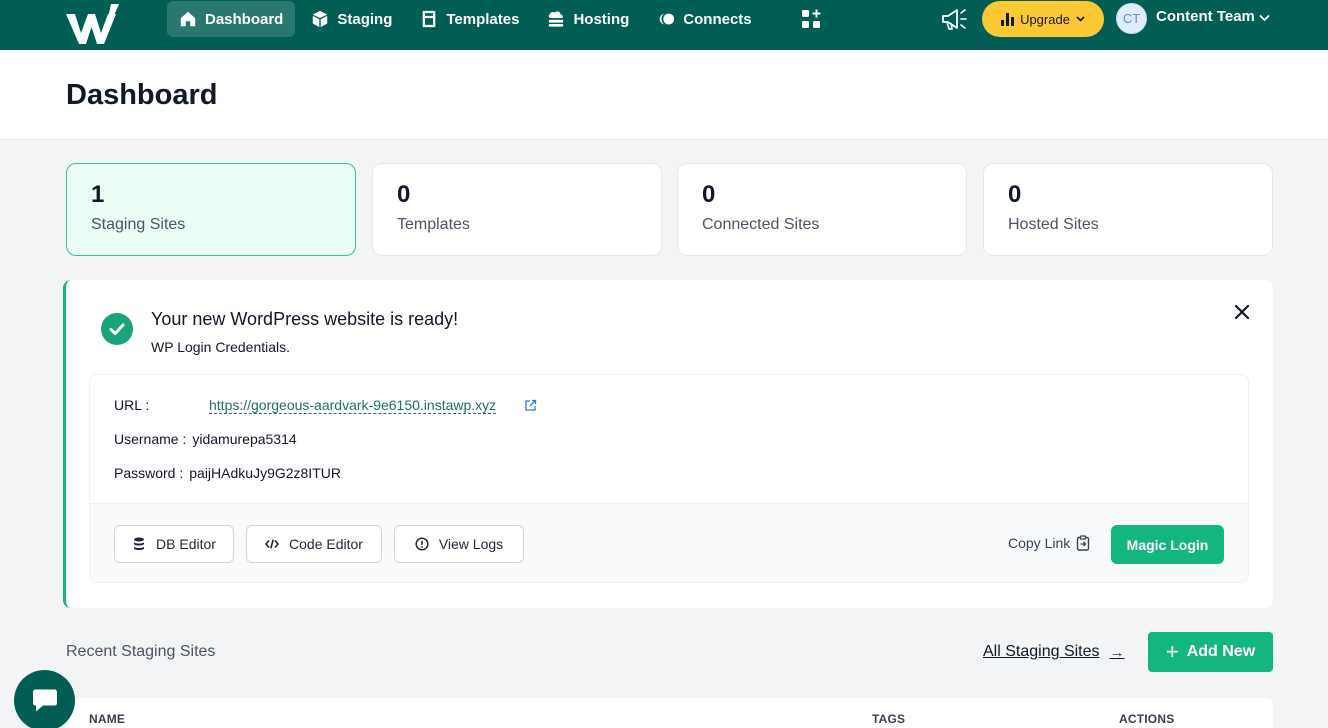  Describe the element at coordinates (429, 19) in the screenshot. I see `templates-icon` at that location.